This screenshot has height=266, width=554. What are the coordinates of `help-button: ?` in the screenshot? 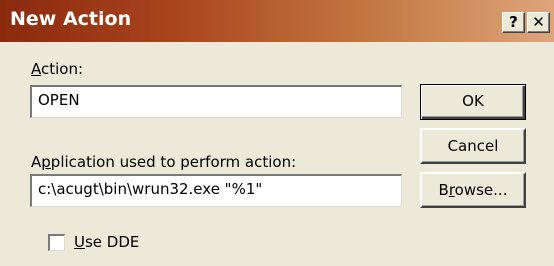 It's located at (513, 22).